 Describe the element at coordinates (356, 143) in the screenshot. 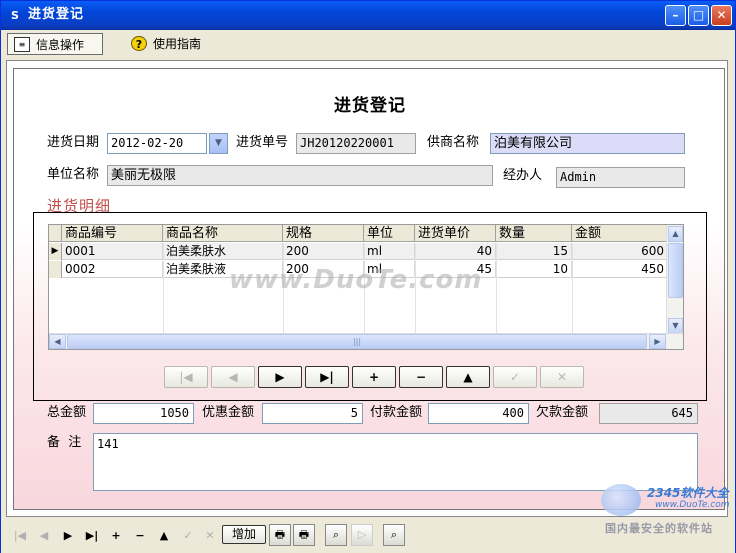

I see `purchase-no-field: JH20120220001` at that location.